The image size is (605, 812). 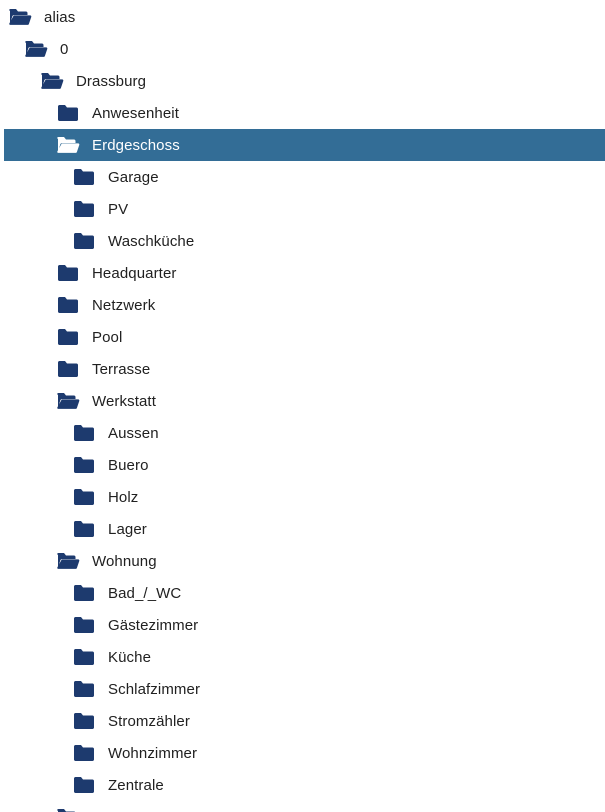 I want to click on tree-item-label: Werkstatt, so click(x=124, y=401).